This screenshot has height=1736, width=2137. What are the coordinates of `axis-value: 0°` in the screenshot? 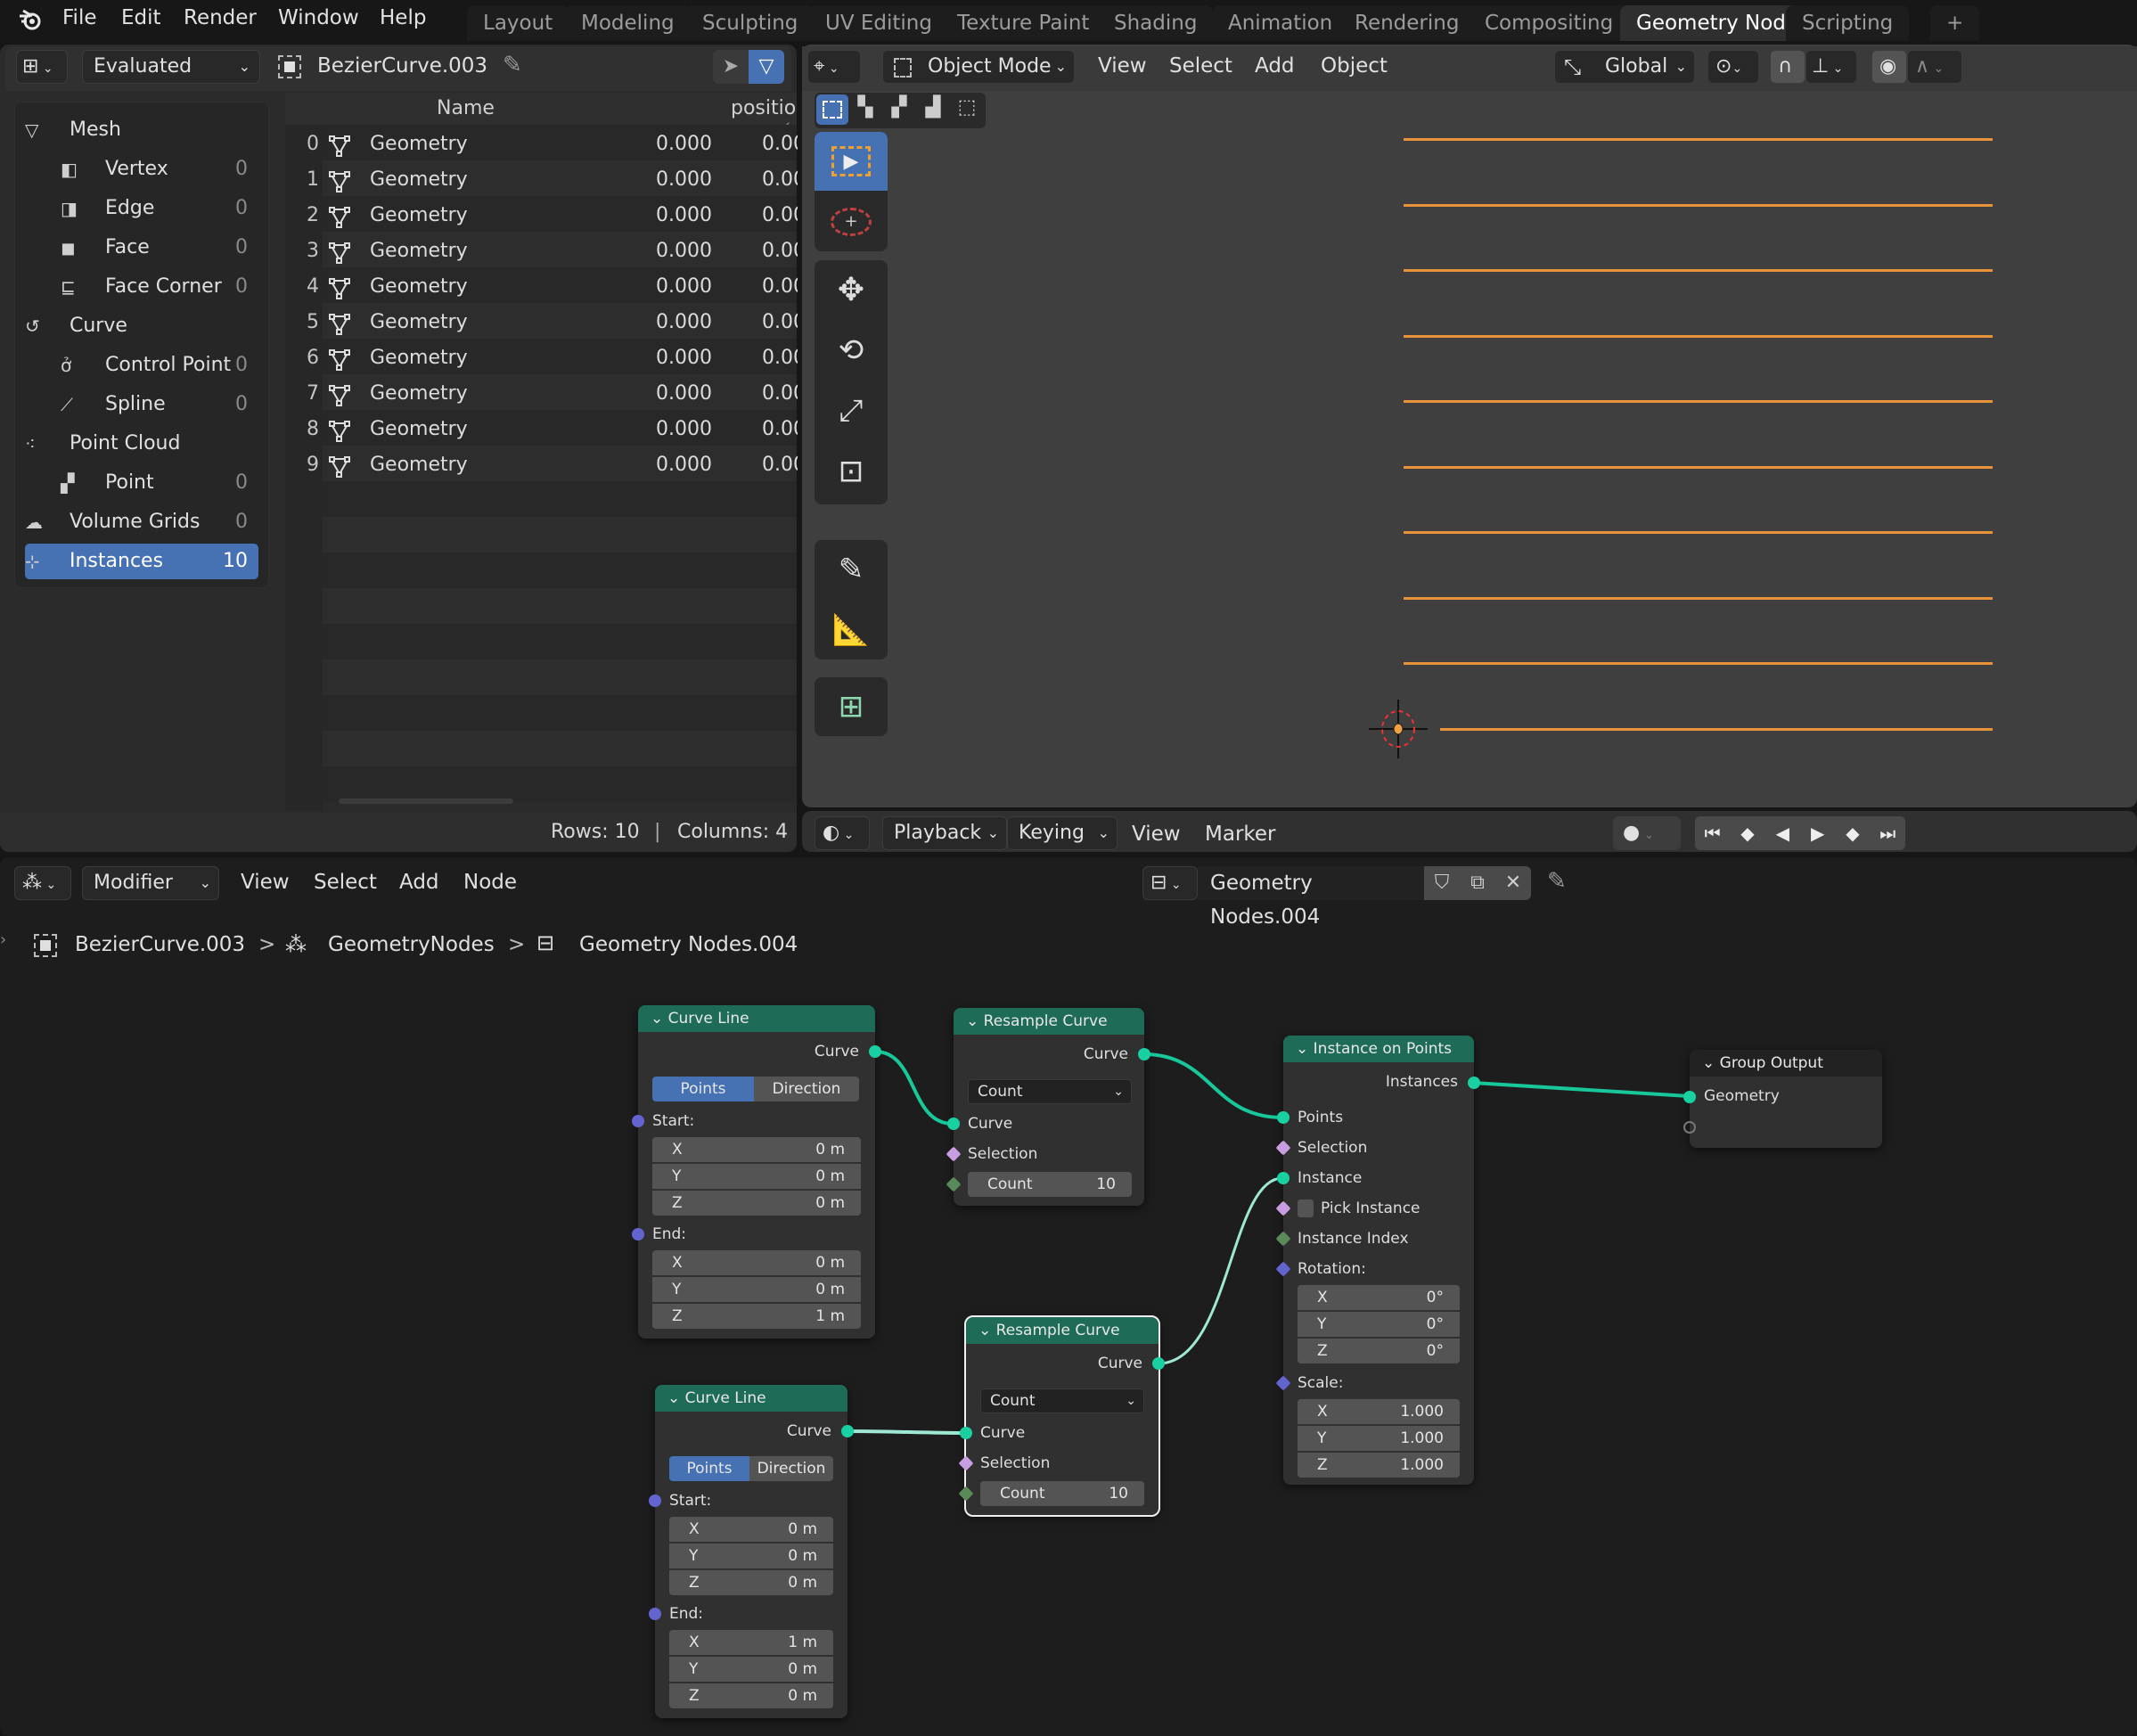 It's located at (1435, 1298).